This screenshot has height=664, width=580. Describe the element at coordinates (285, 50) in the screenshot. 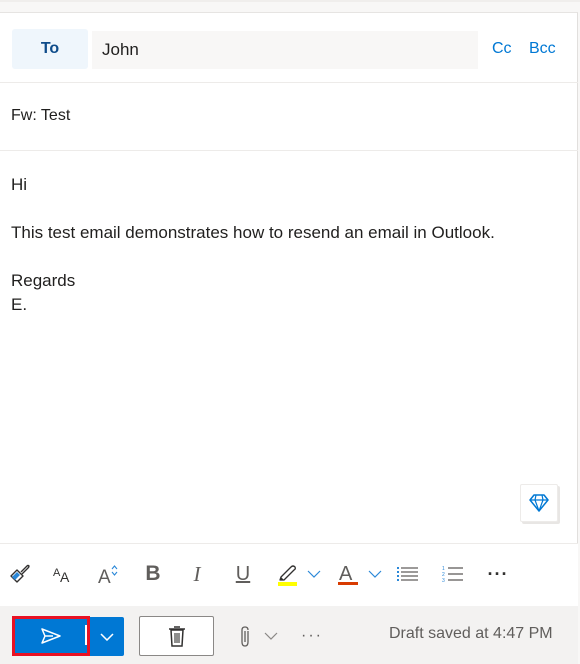

I see `to-input: John` at that location.